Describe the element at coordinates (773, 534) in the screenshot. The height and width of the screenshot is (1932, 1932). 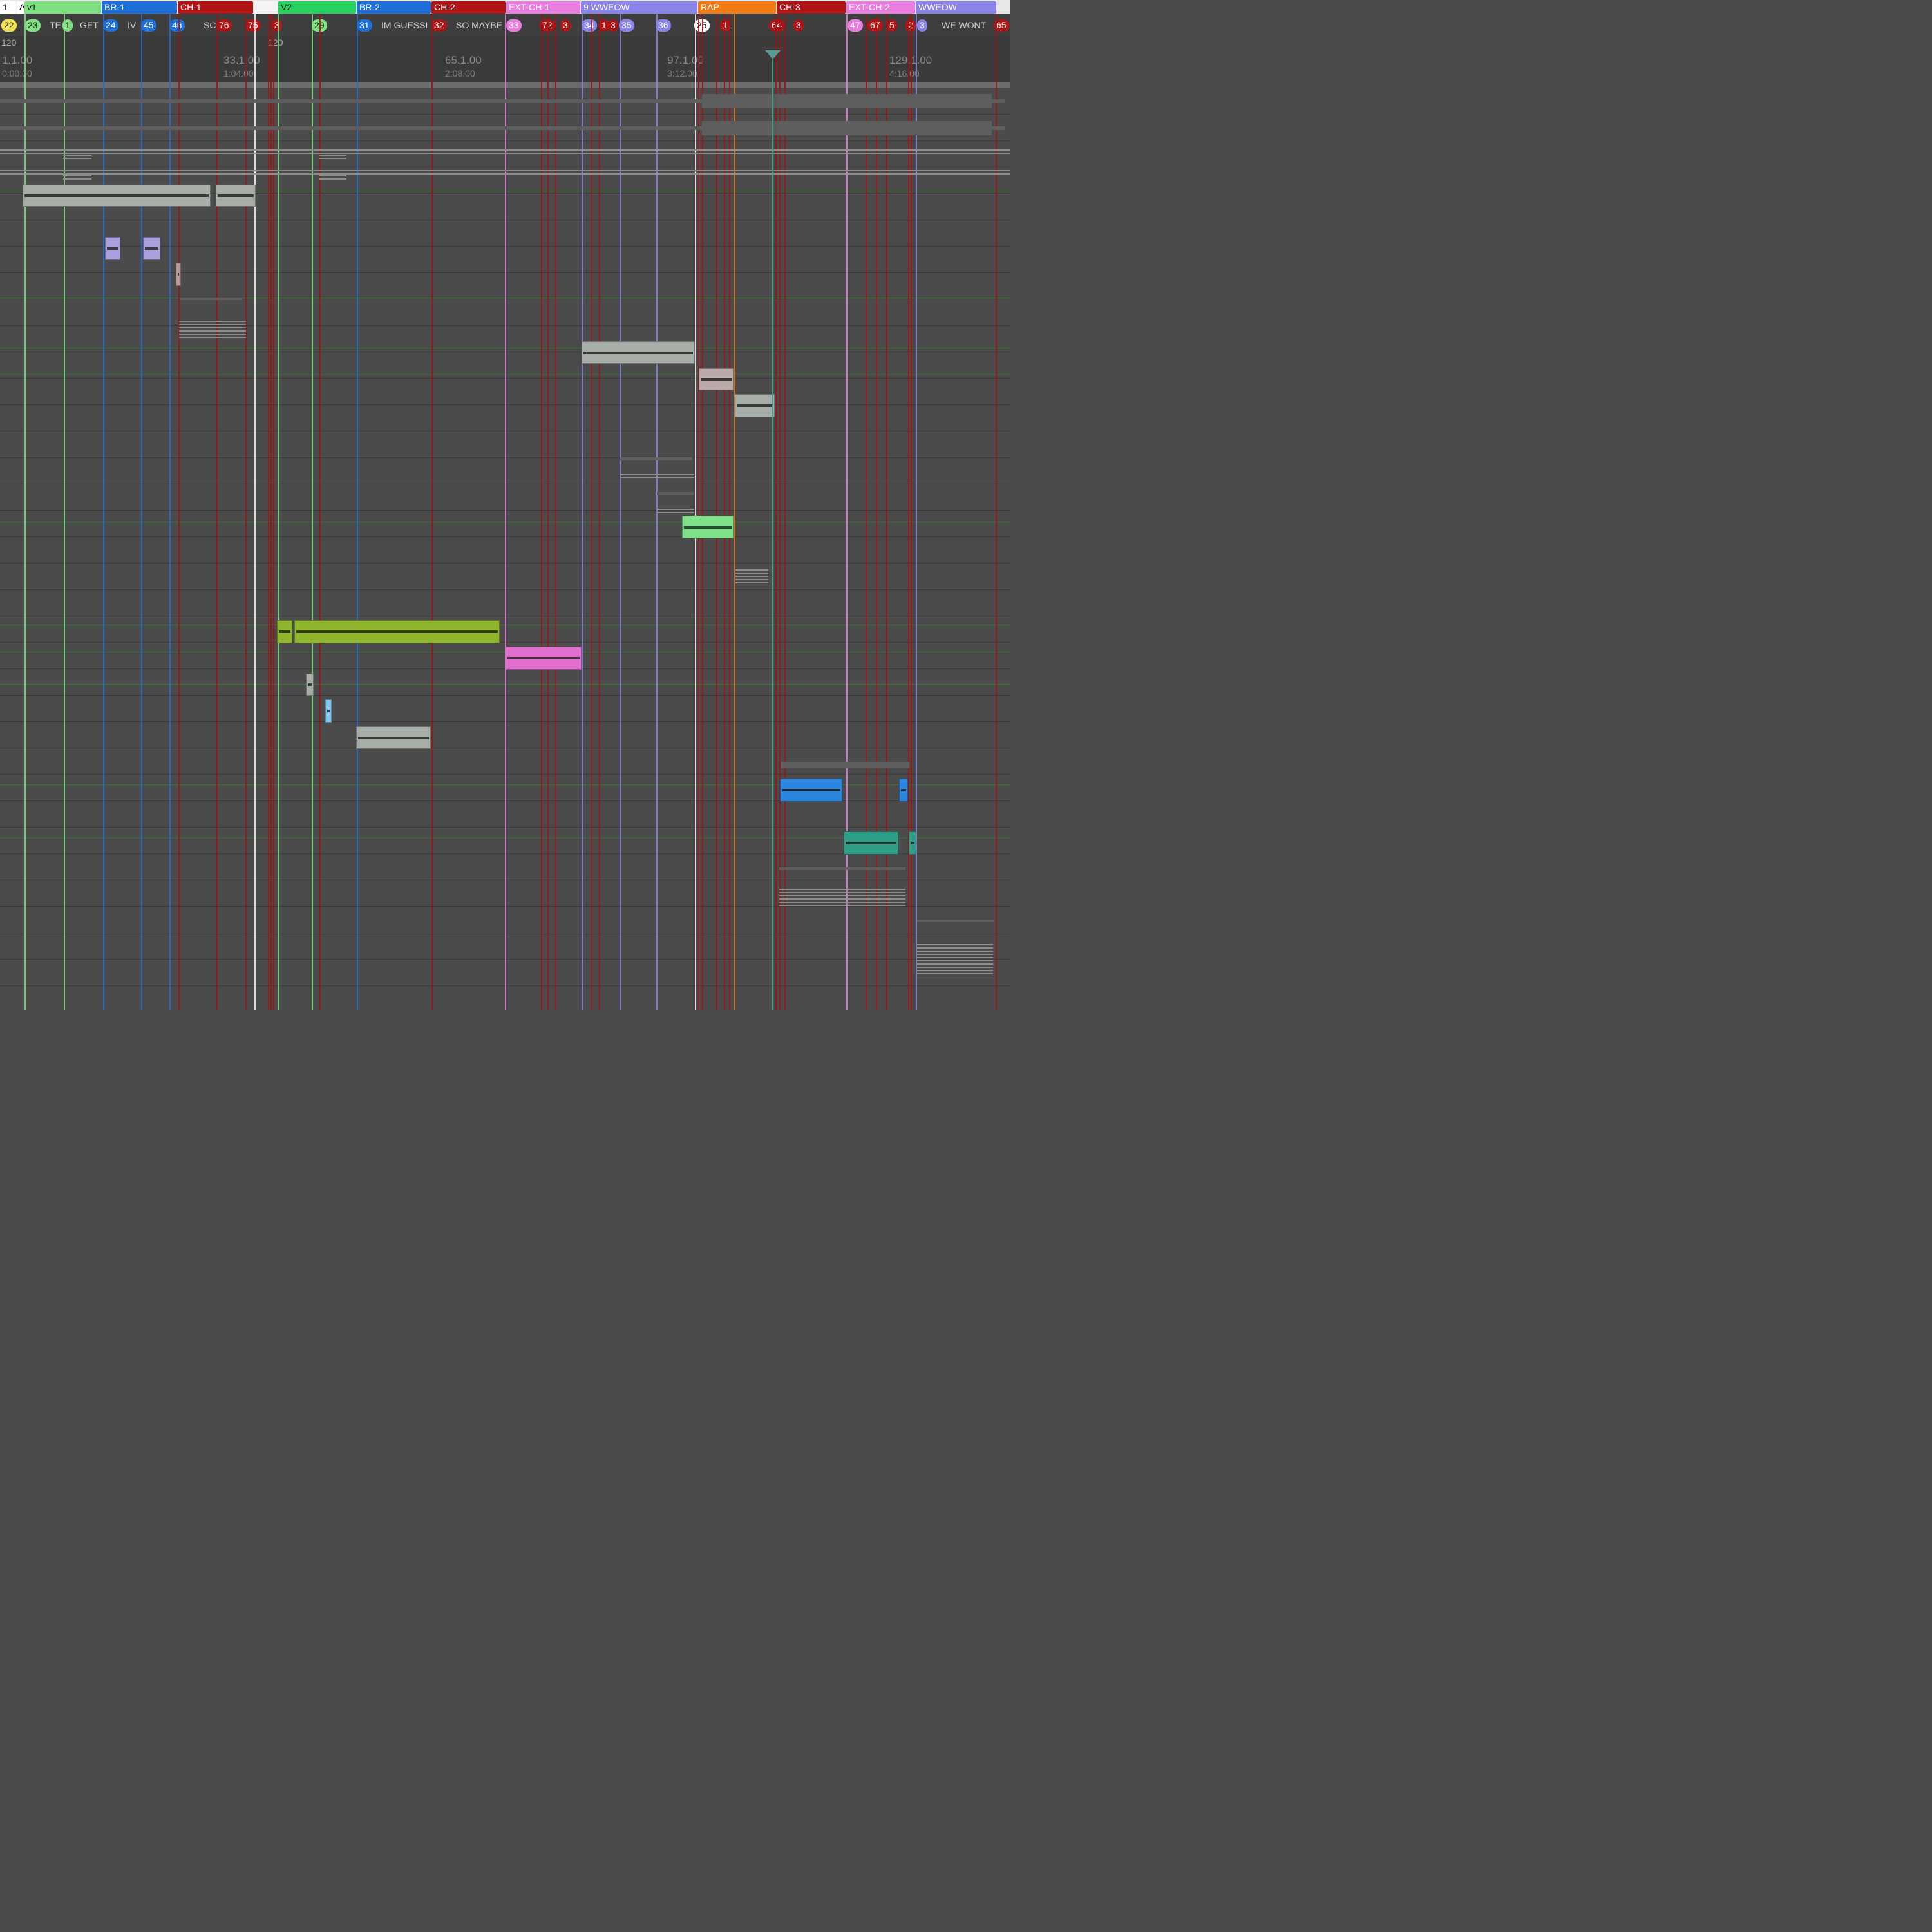
I see `playhead-line` at that location.